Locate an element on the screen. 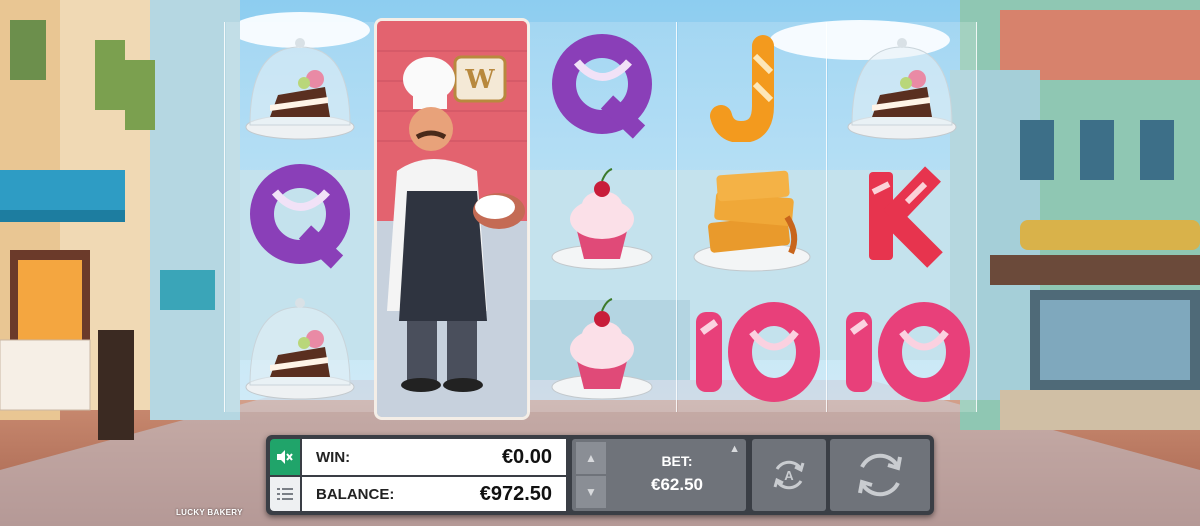 The image size is (1200, 526). bet-increase-button: ▲ is located at coordinates (591, 458).